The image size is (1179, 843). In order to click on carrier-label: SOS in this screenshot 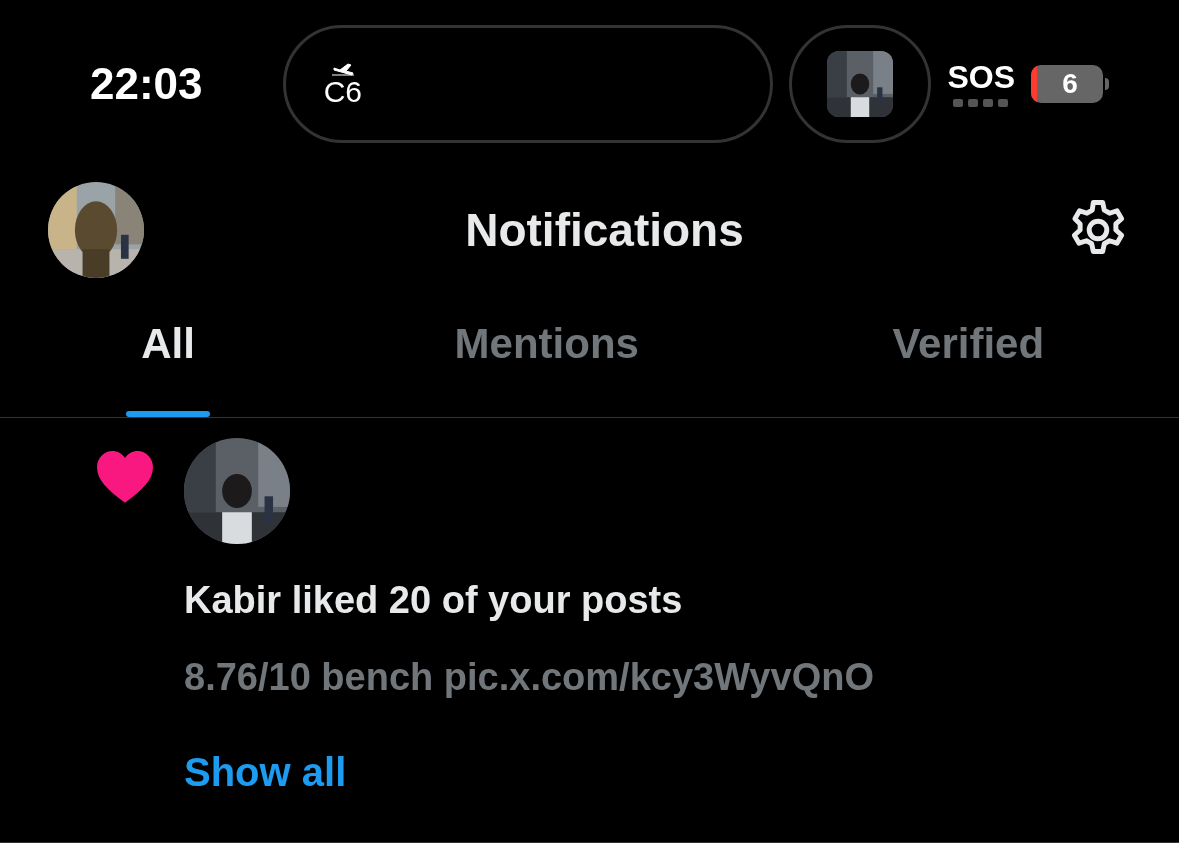, I will do `click(981, 77)`.